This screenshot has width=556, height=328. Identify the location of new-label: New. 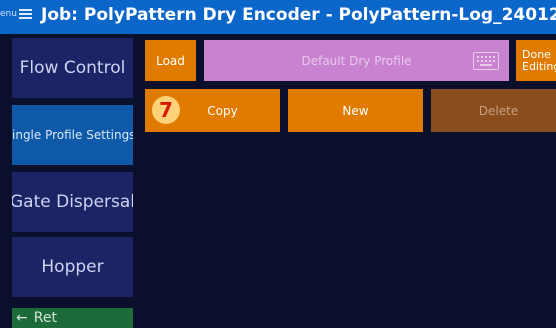
(355, 110).